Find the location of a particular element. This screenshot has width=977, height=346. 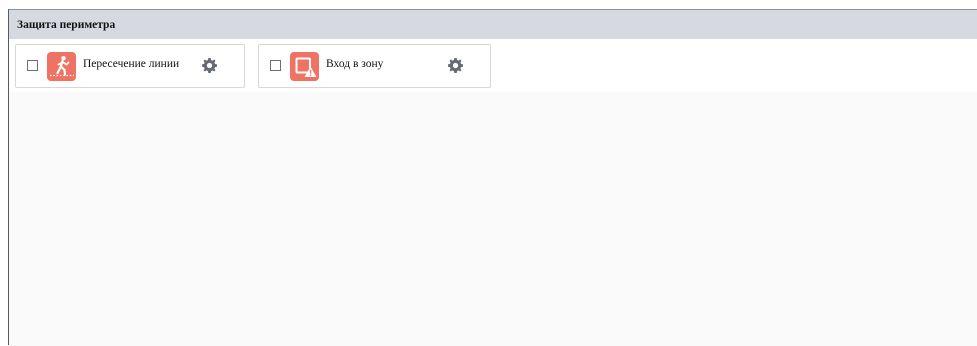

zone-entry-icon is located at coordinates (304, 66).